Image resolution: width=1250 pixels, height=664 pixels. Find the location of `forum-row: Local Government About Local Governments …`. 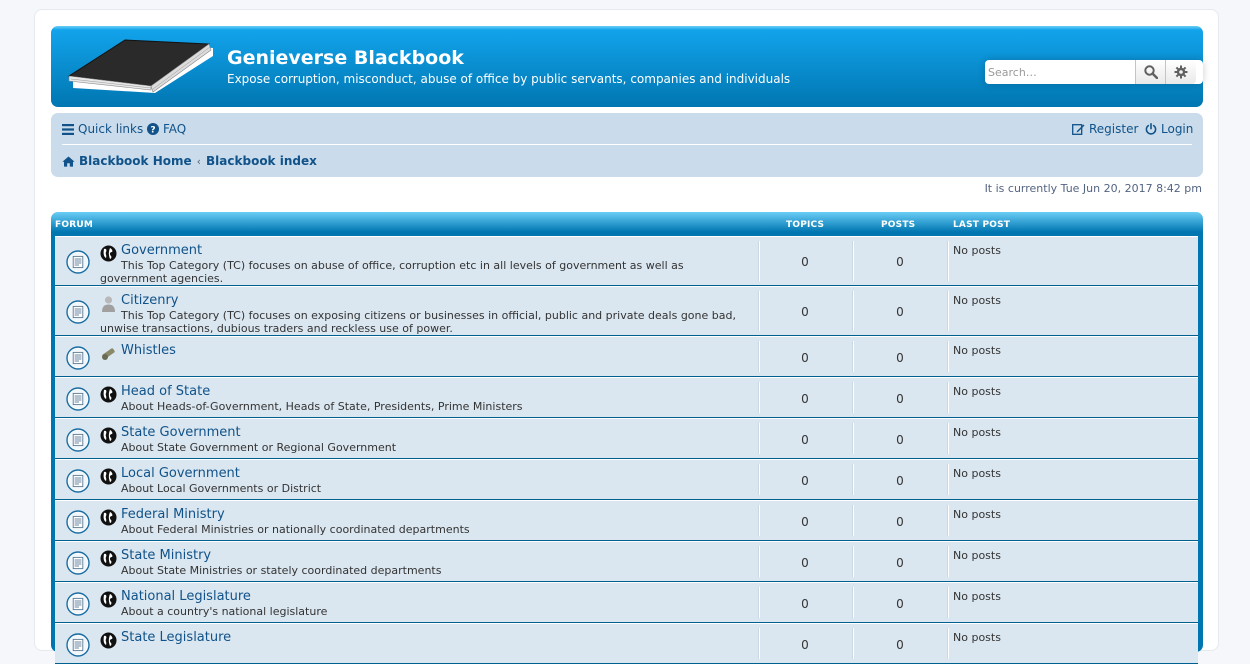

forum-row: Local Government About Local Governments … is located at coordinates (626, 479).